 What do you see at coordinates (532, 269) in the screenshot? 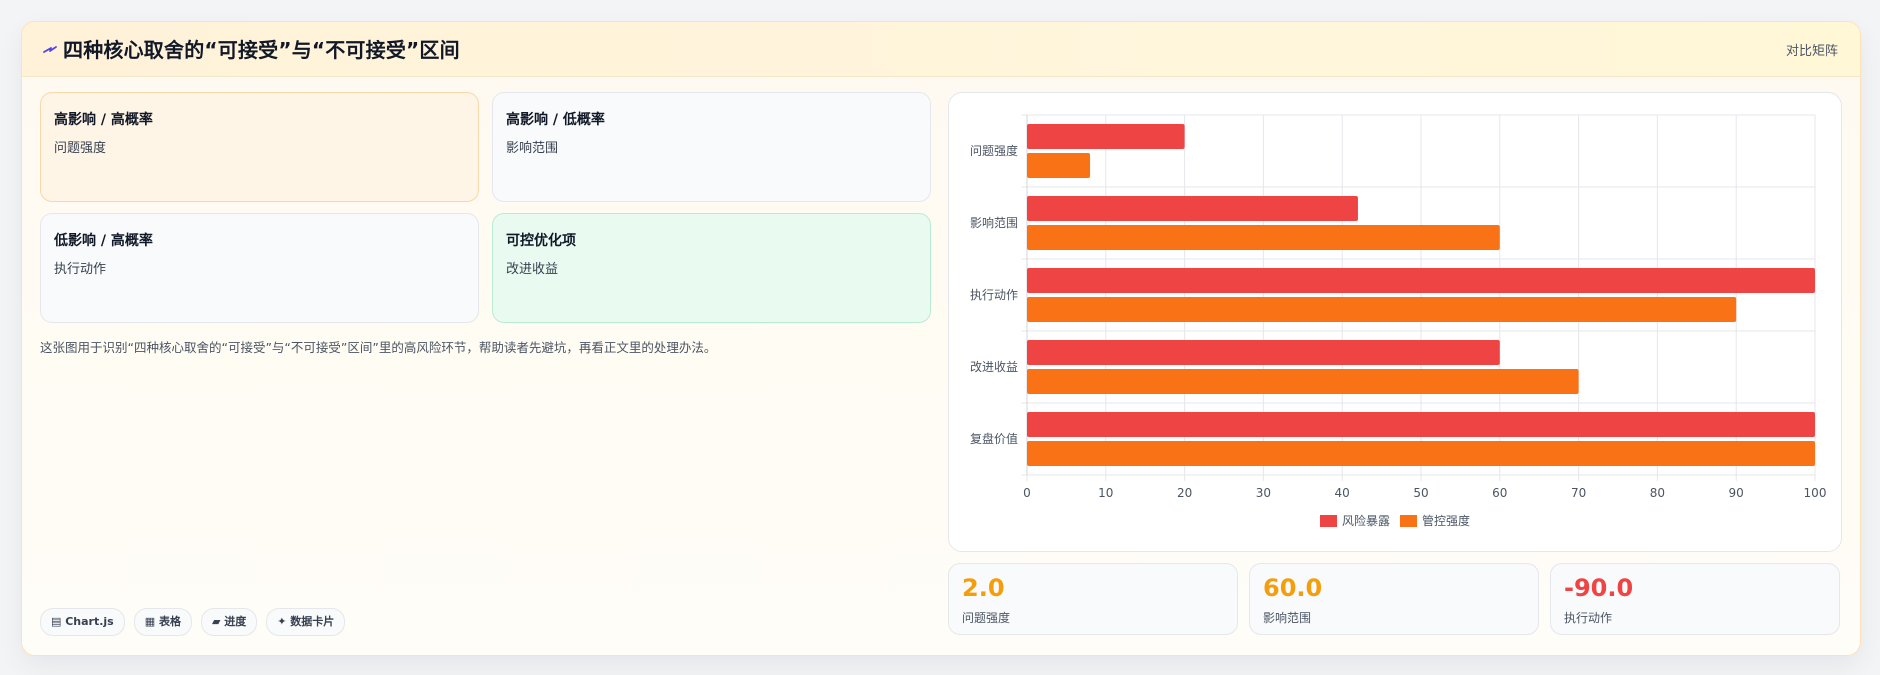
I see `quadrant-subtitle: 改进收益` at bounding box center [532, 269].